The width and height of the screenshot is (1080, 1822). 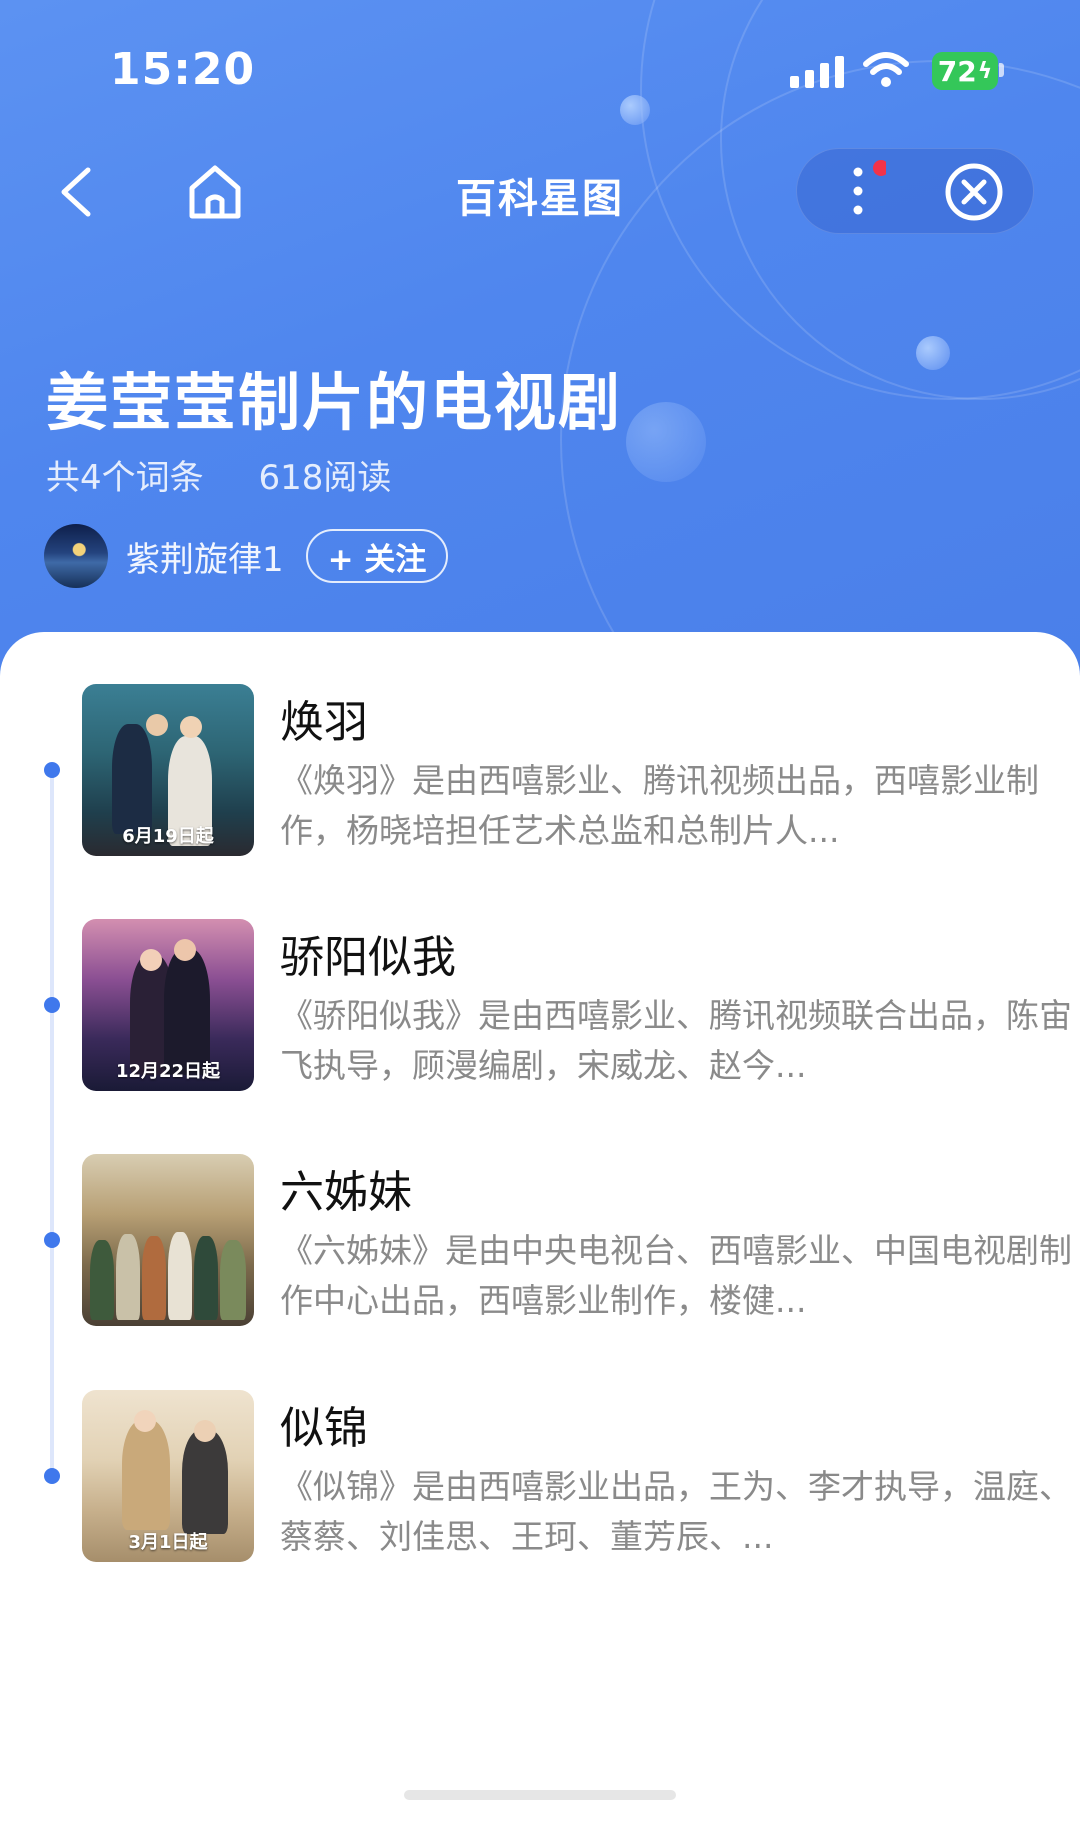 What do you see at coordinates (817, 72) in the screenshot?
I see `cellular-signal-icon` at bounding box center [817, 72].